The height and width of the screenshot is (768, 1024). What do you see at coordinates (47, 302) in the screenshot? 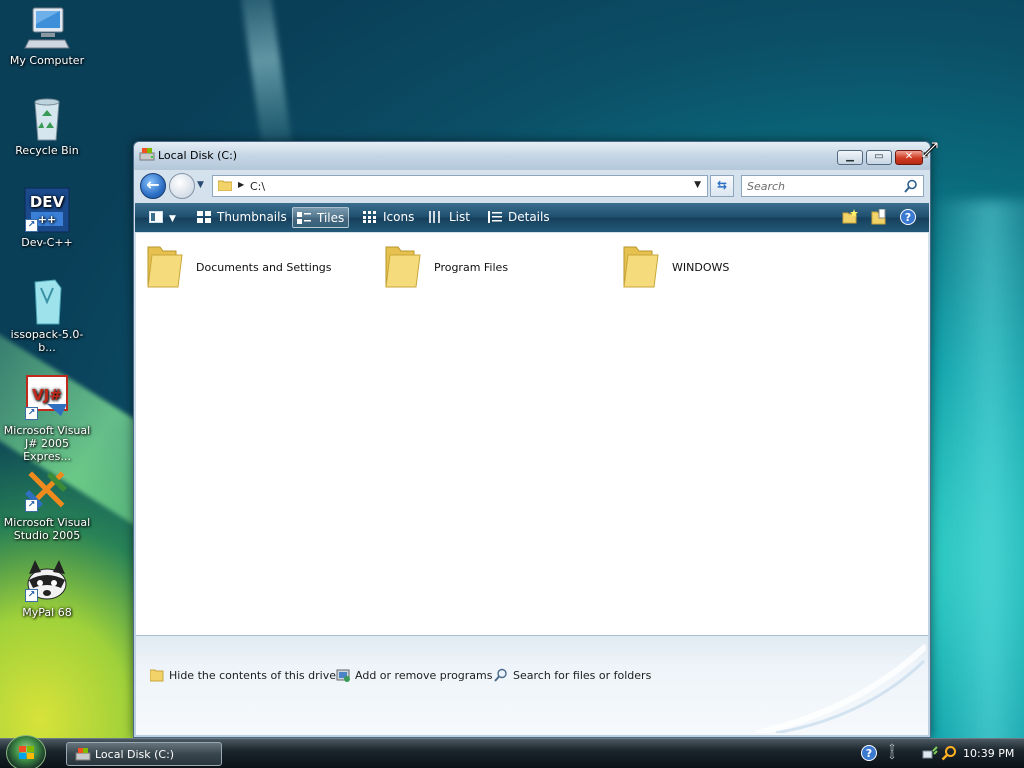
I see `file-icon` at bounding box center [47, 302].